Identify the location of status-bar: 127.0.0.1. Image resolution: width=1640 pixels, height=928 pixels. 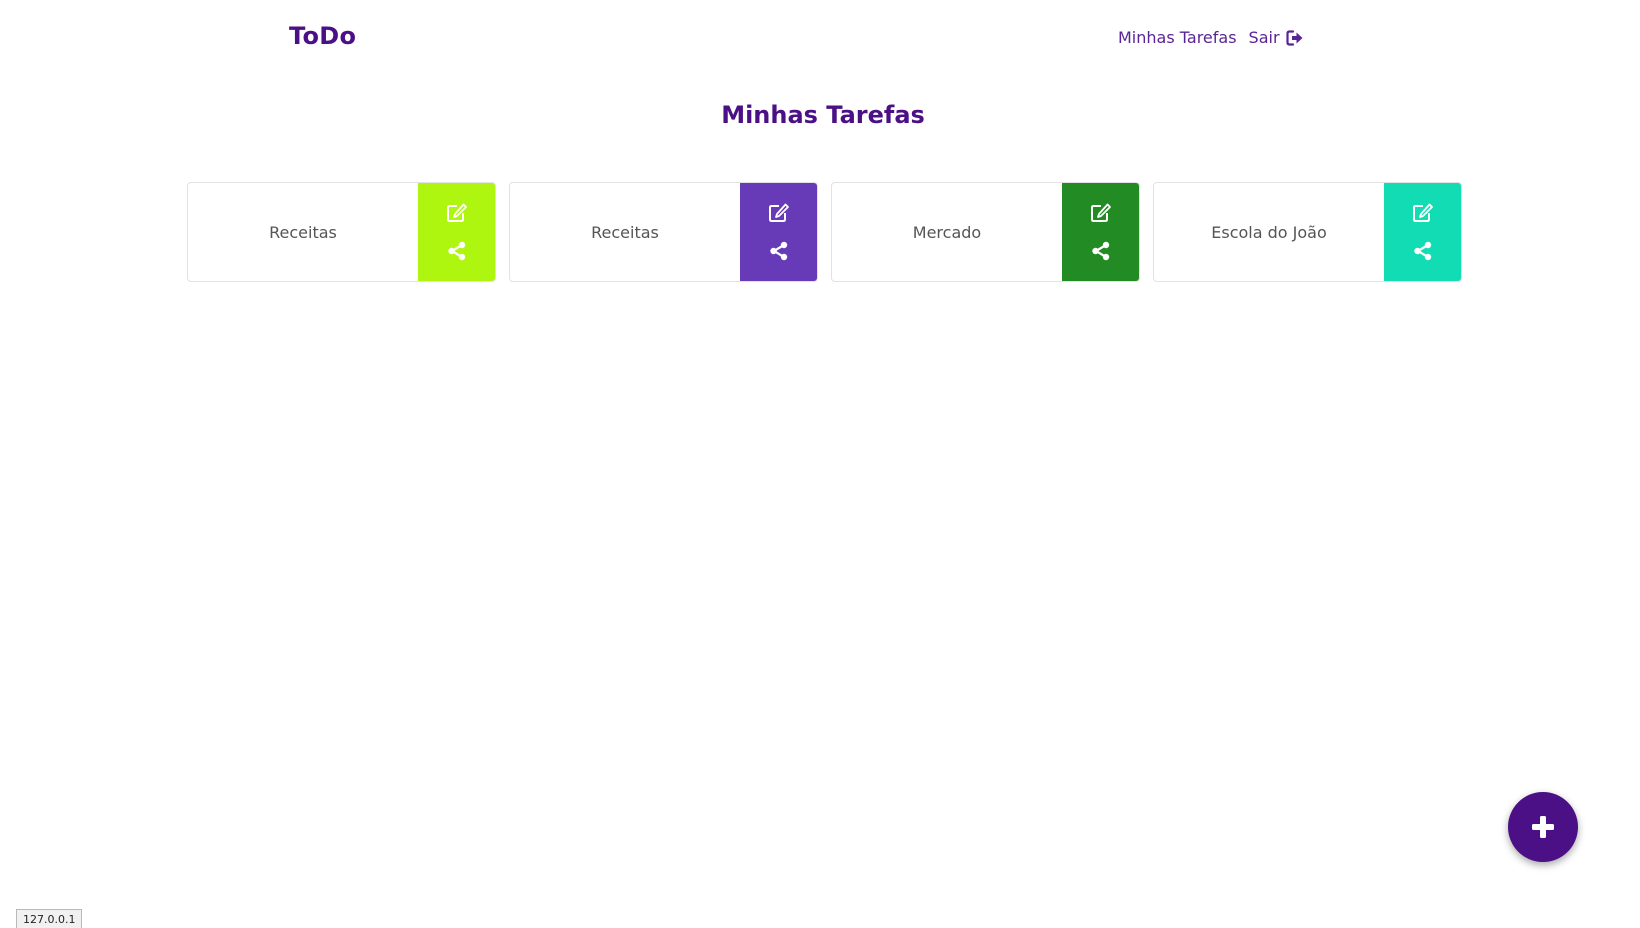
(49, 918).